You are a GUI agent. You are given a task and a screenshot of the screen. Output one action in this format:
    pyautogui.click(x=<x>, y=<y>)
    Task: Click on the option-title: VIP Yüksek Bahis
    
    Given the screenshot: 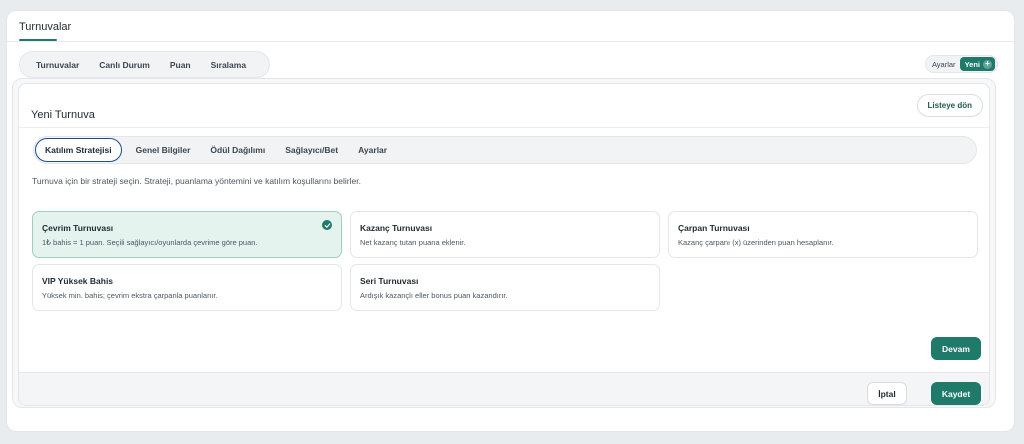 What is the action you would take?
    pyautogui.click(x=78, y=281)
    